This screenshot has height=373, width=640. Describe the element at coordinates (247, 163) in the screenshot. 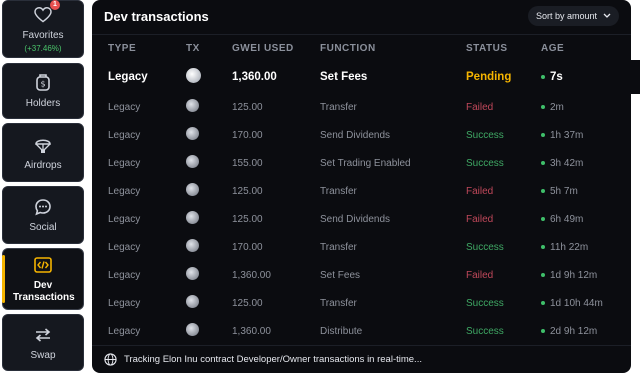

I see `cell-gwei: 155.00` at that location.